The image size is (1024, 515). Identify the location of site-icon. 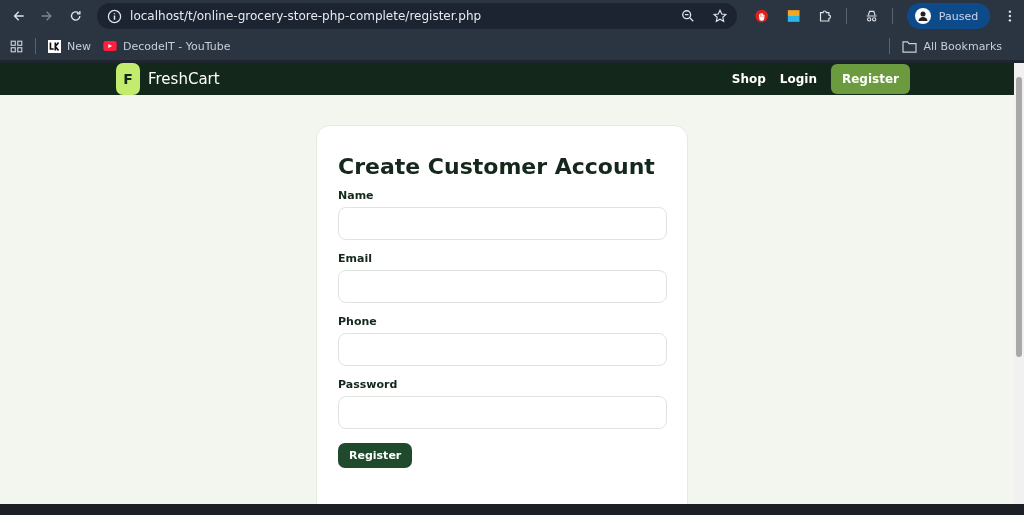
(54, 46).